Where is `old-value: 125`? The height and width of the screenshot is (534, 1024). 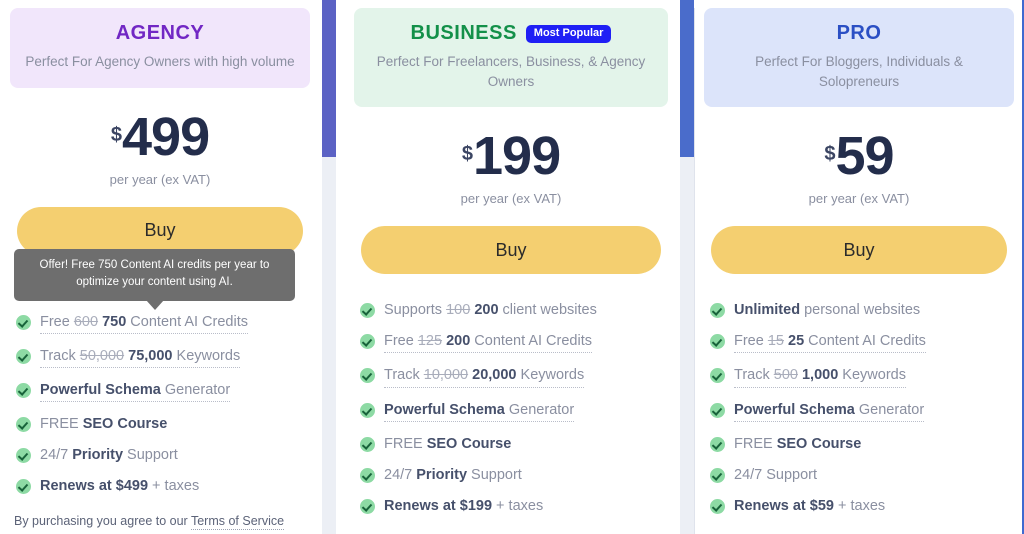 old-value: 125 is located at coordinates (430, 341).